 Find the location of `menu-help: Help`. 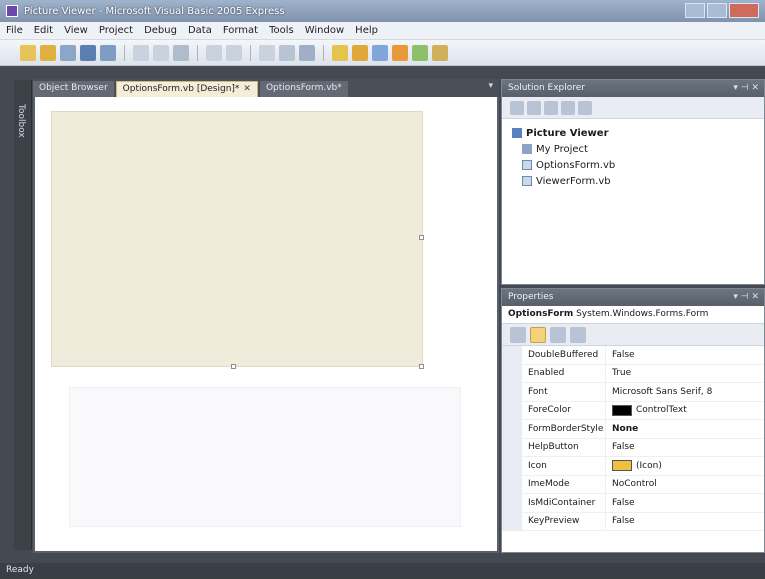

menu-help: Help is located at coordinates (366, 30).